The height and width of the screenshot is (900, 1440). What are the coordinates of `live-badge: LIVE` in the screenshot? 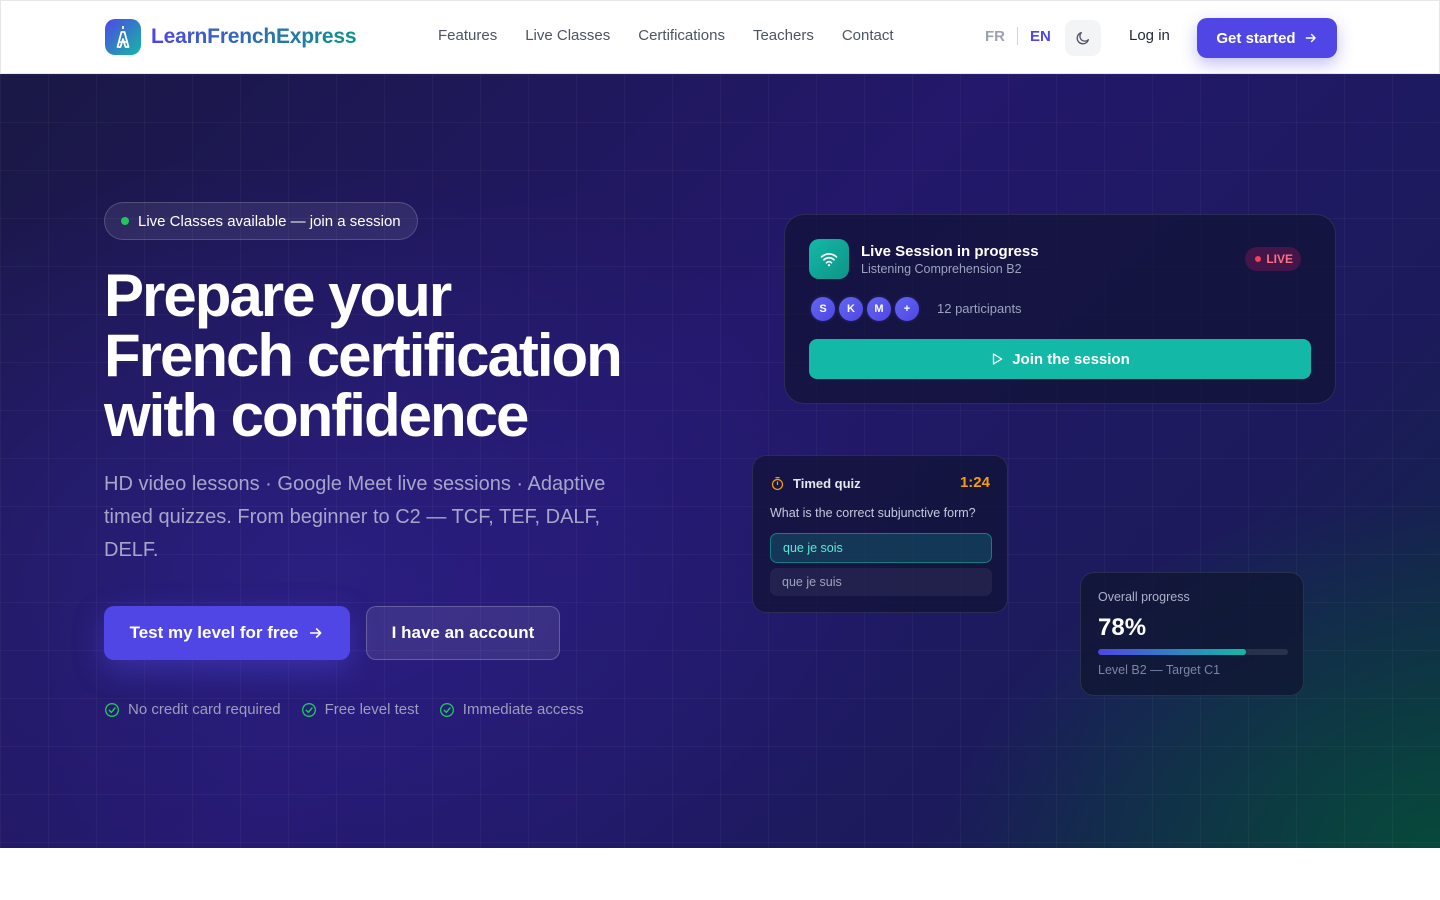 It's located at (1273, 259).